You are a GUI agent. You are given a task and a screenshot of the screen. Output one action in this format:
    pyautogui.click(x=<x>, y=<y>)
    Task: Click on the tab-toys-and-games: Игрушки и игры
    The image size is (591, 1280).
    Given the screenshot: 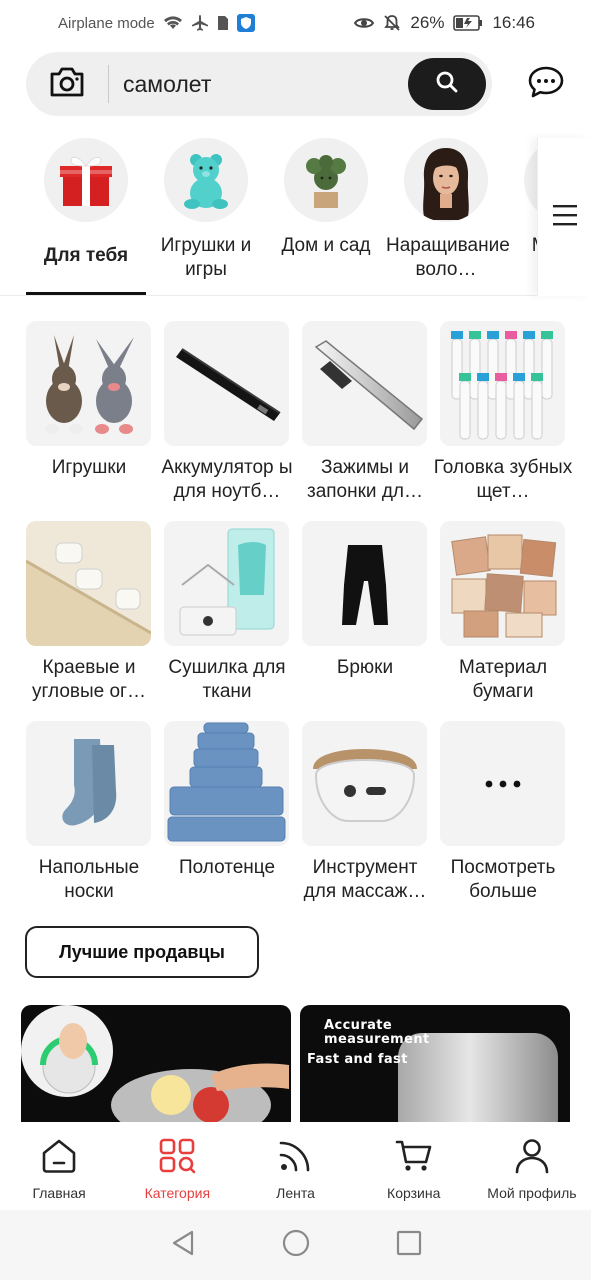 What is the action you would take?
    pyautogui.click(x=206, y=210)
    